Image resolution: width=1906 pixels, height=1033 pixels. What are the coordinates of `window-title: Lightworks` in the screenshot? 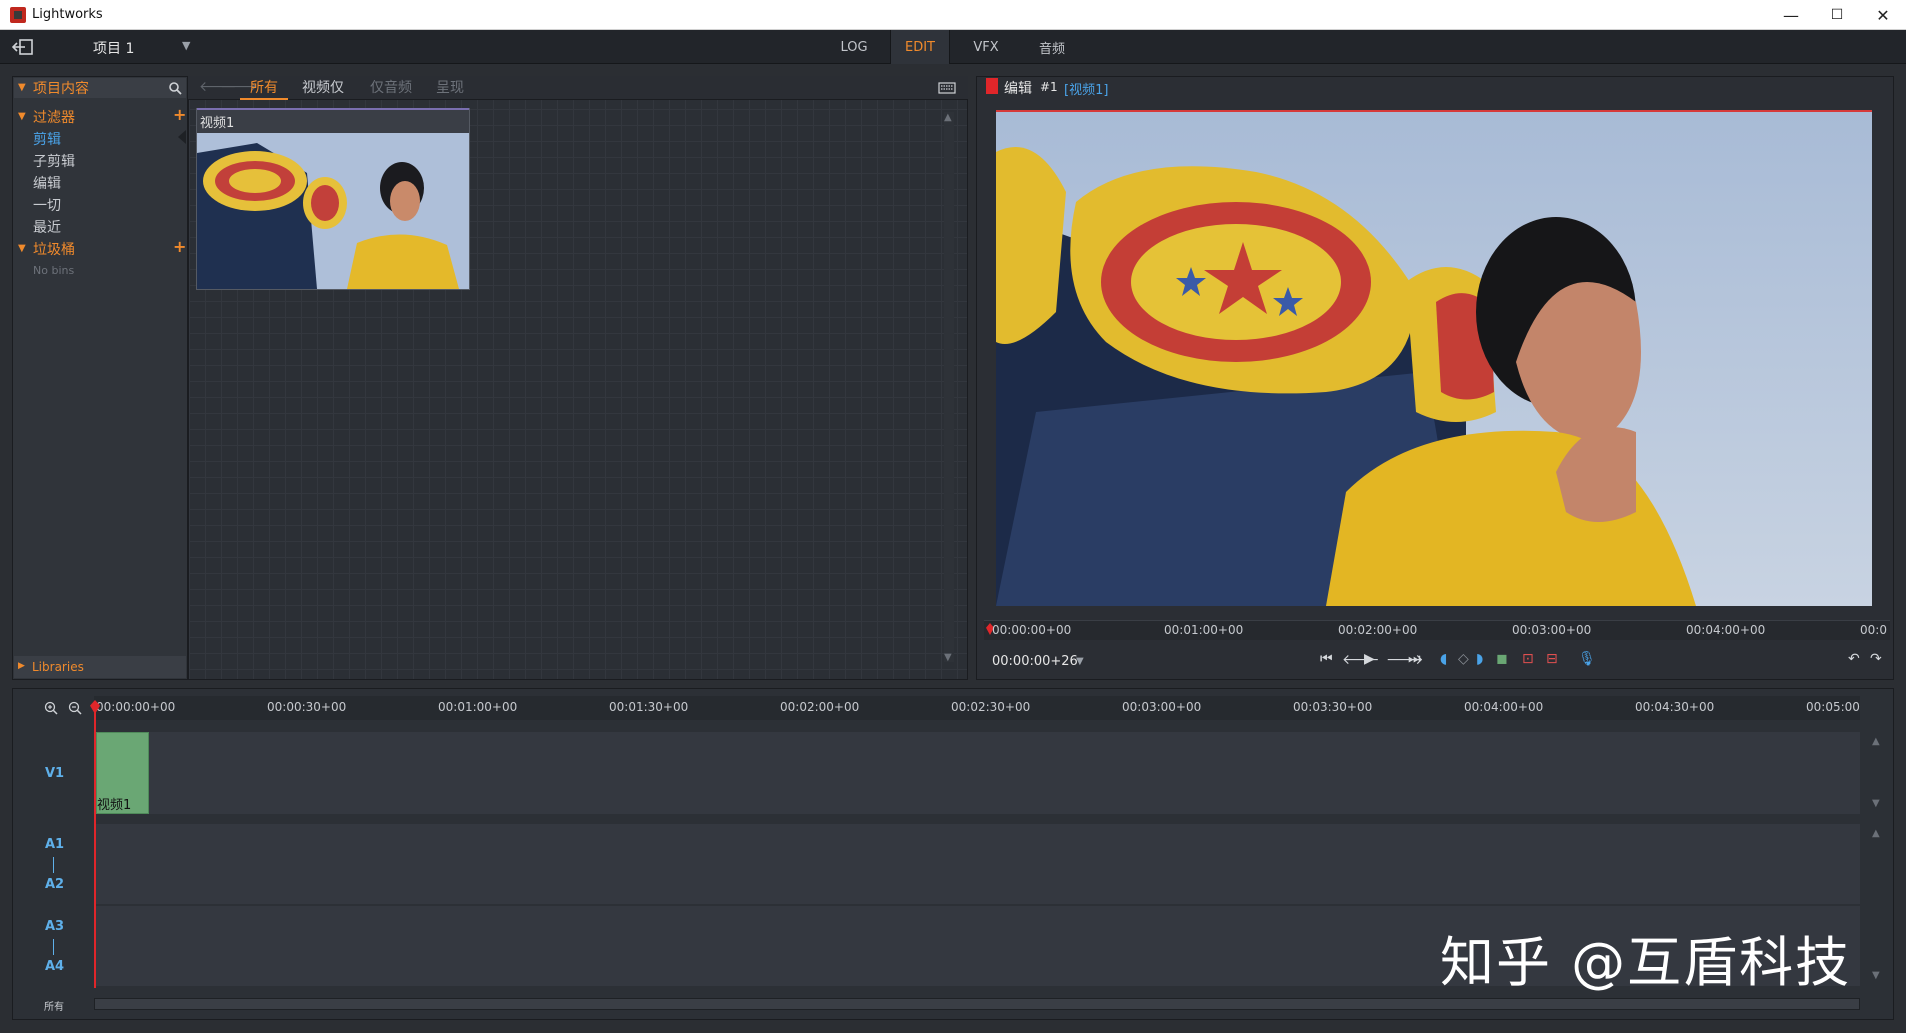 It's located at (67, 14).